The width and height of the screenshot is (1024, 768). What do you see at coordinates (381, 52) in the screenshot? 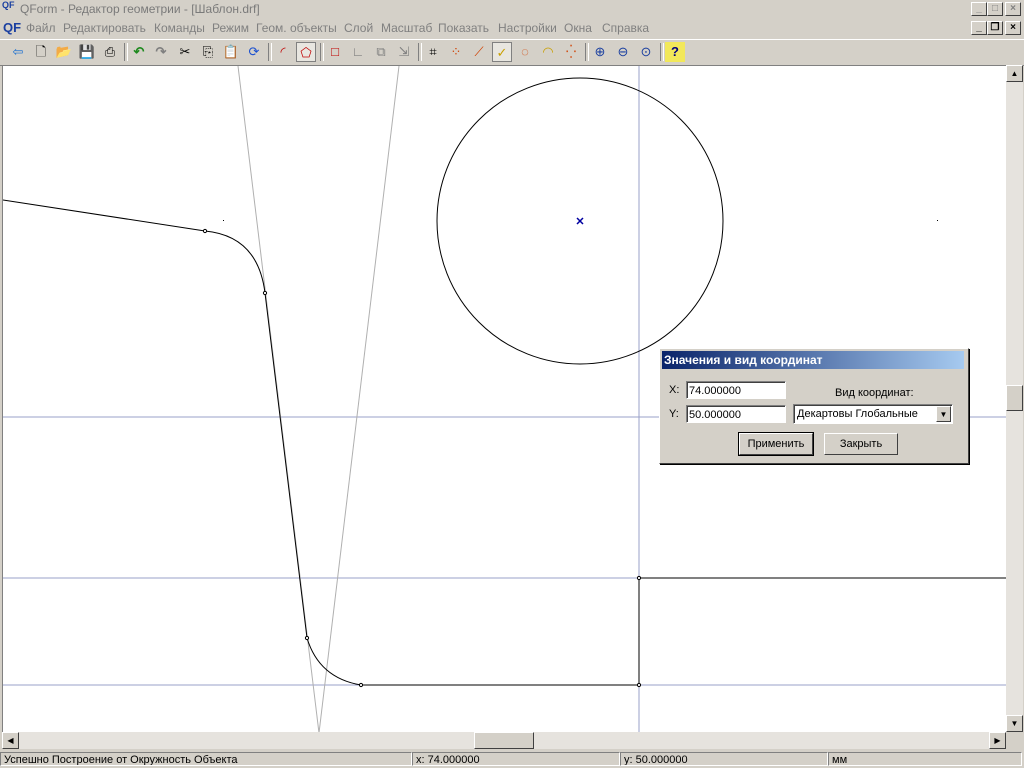
I see `group-icon: ⧉` at bounding box center [381, 52].